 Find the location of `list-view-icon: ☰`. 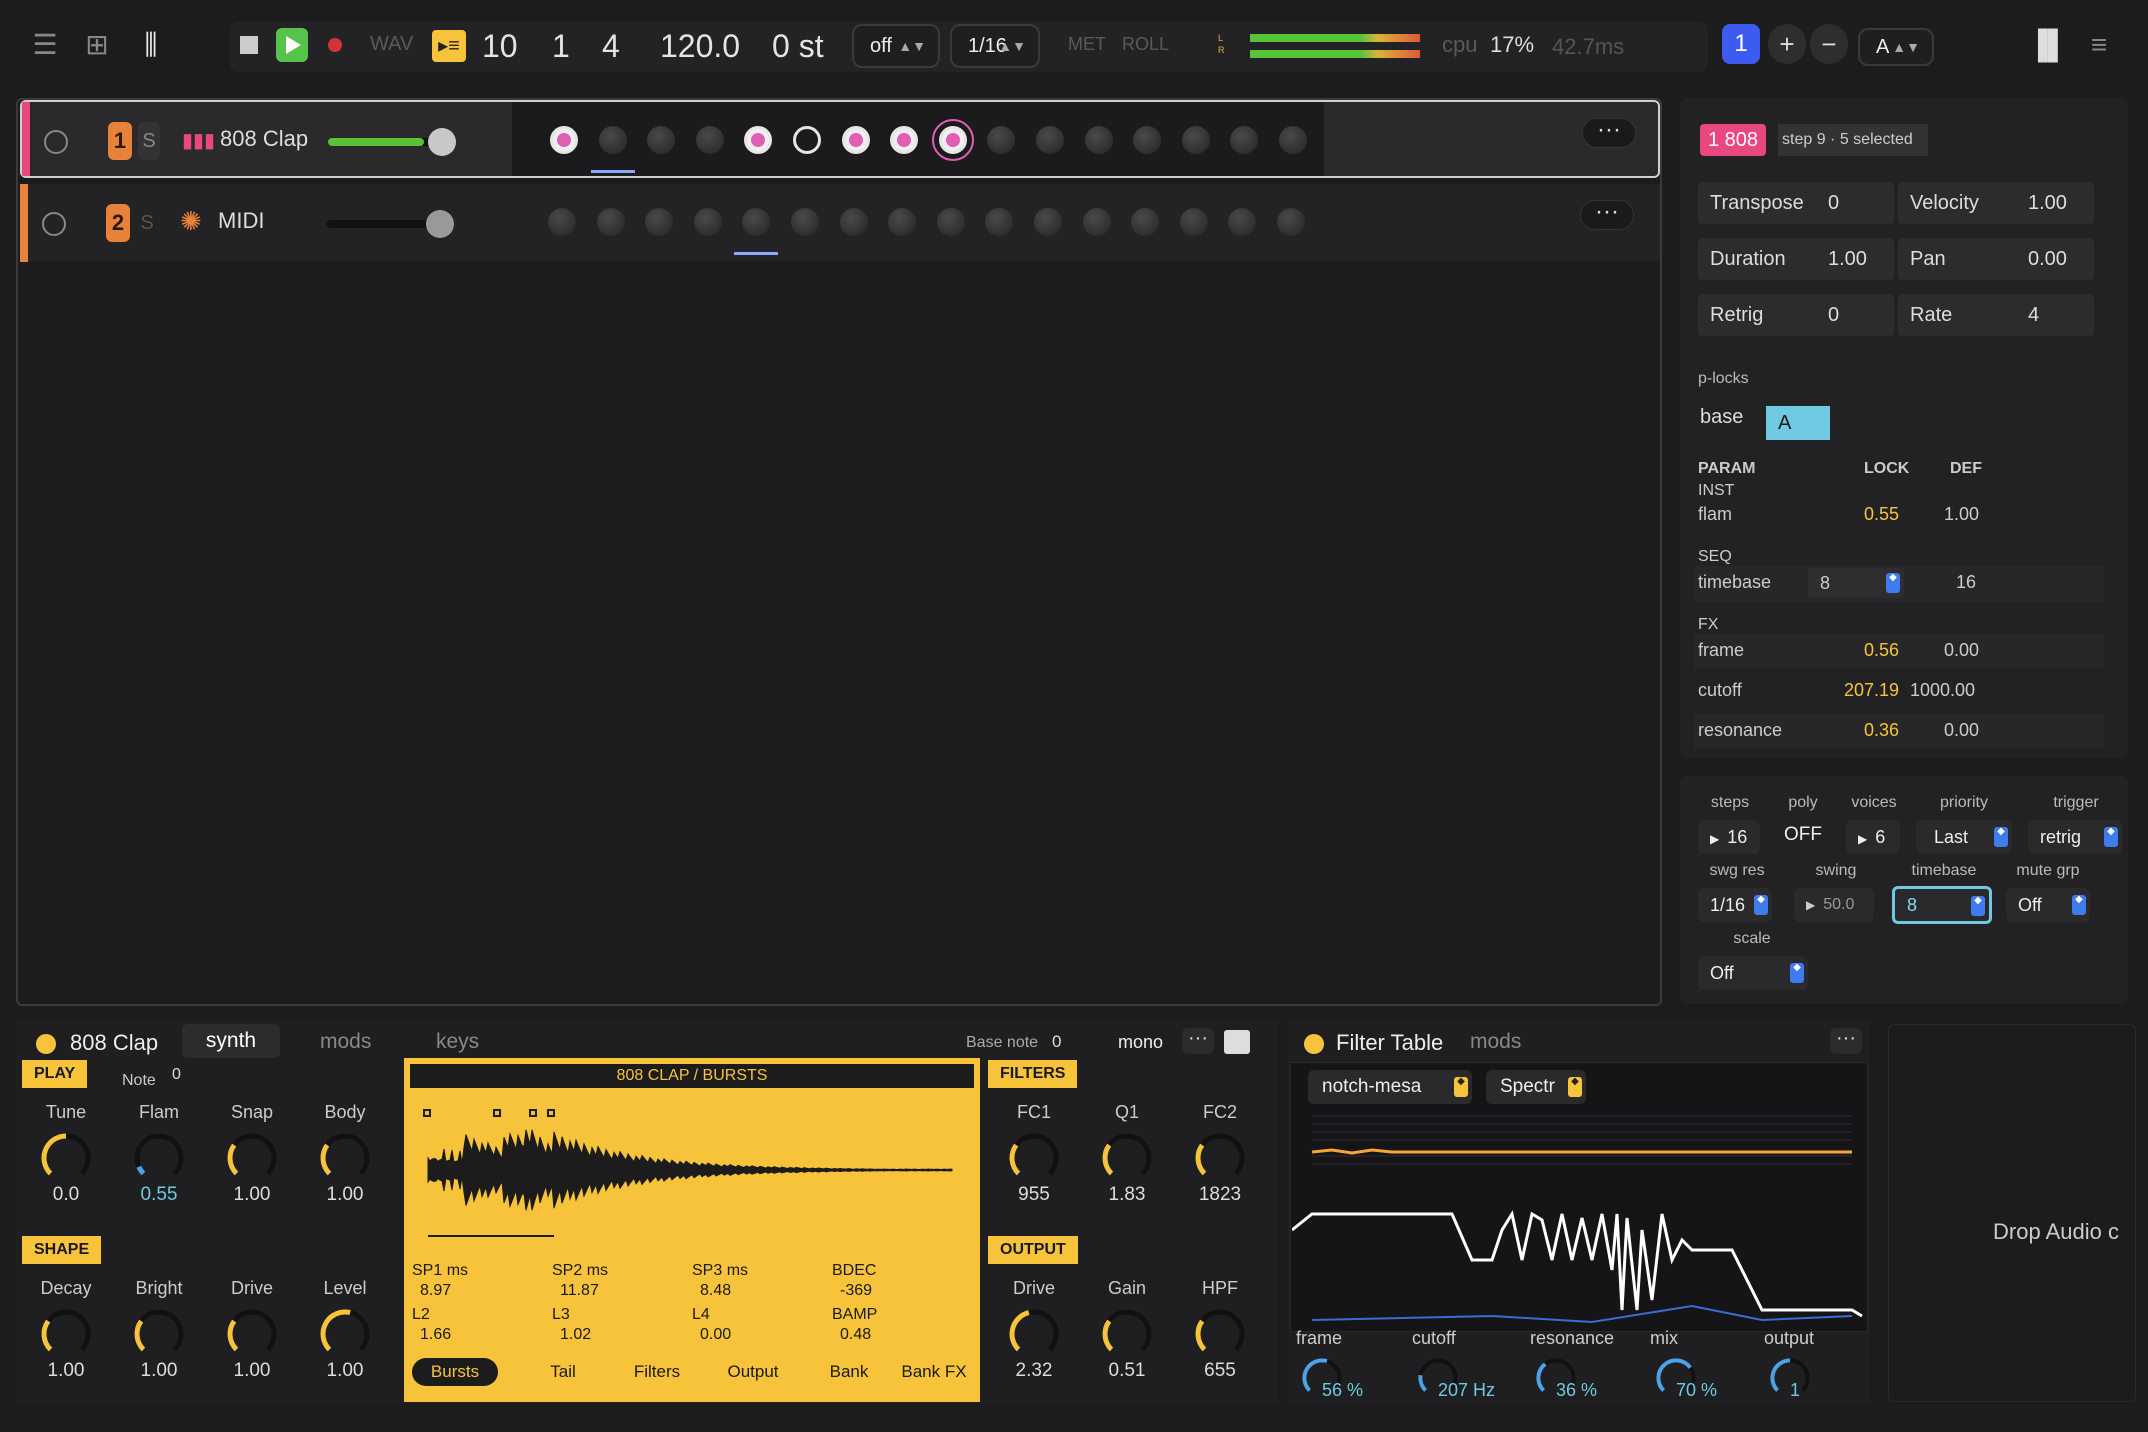

list-view-icon: ☰ is located at coordinates (45, 45).